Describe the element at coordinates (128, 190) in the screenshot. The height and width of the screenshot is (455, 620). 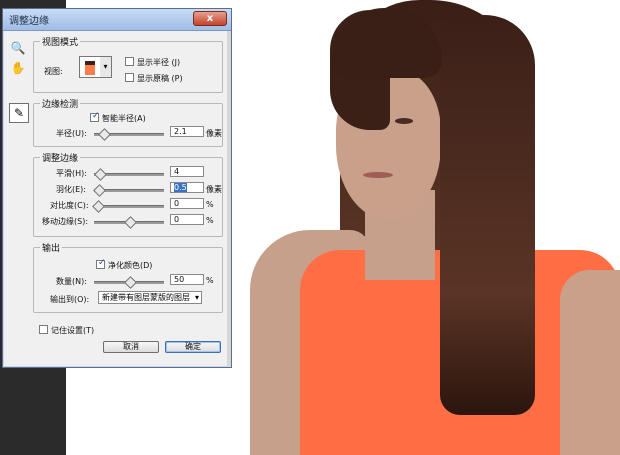
I see `feather-slider` at that location.